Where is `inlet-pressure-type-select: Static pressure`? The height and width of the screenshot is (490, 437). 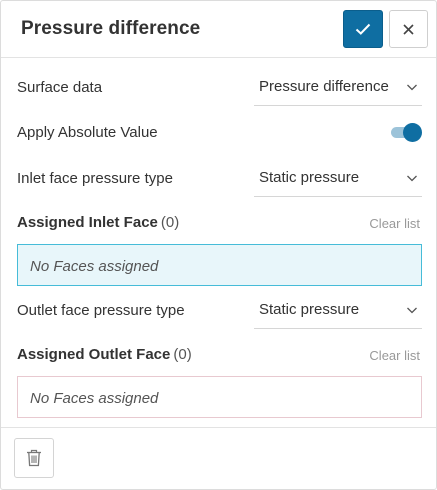
inlet-pressure-type-select: Static pressure is located at coordinates (338, 178).